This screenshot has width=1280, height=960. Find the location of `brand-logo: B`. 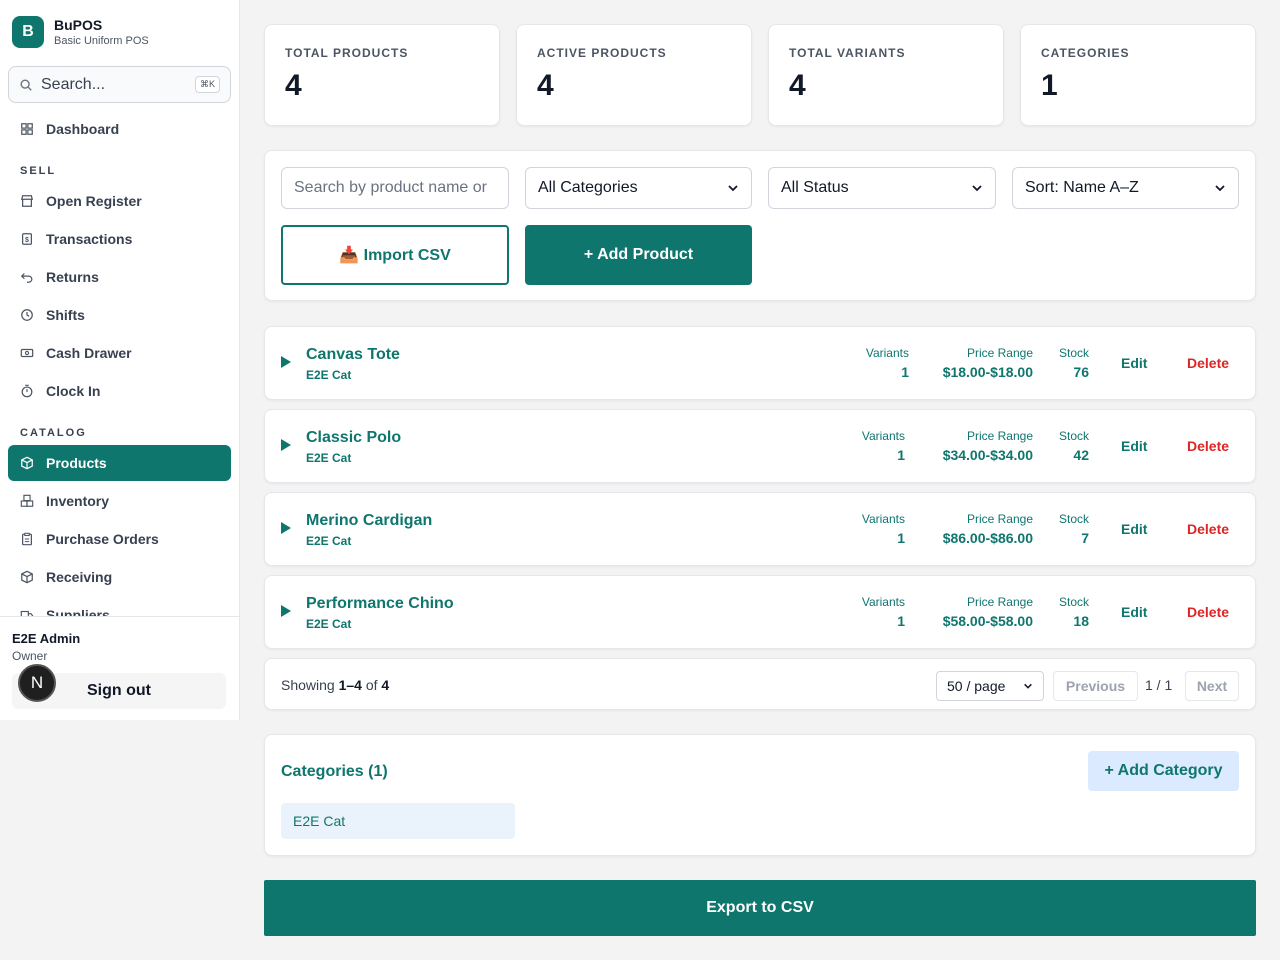

brand-logo: B is located at coordinates (28, 32).